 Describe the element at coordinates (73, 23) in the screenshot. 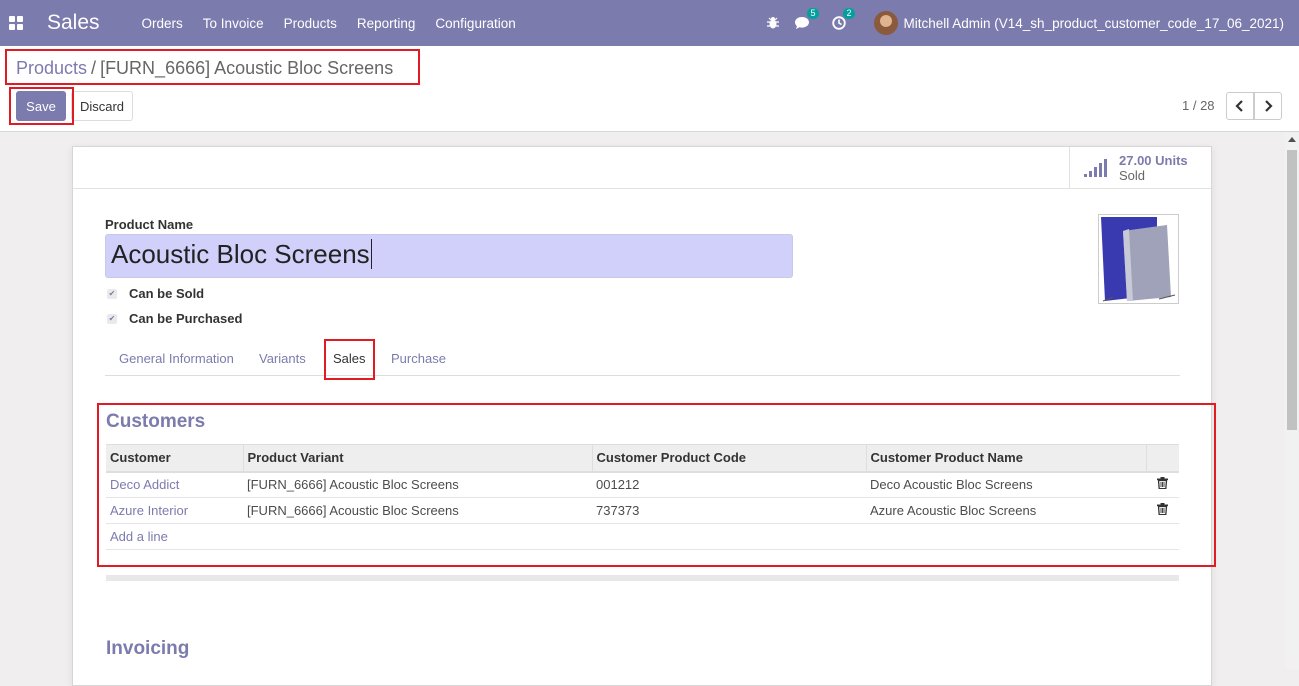

I see `app-name: Sales` at that location.